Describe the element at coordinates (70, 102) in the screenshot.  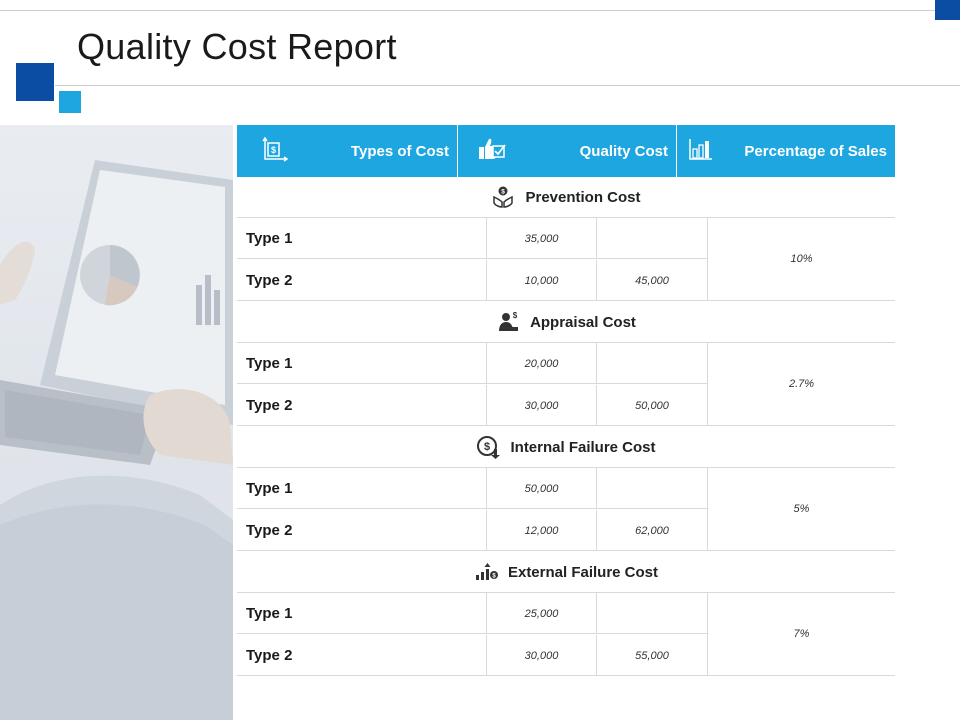
I see `accent-square-small` at that location.